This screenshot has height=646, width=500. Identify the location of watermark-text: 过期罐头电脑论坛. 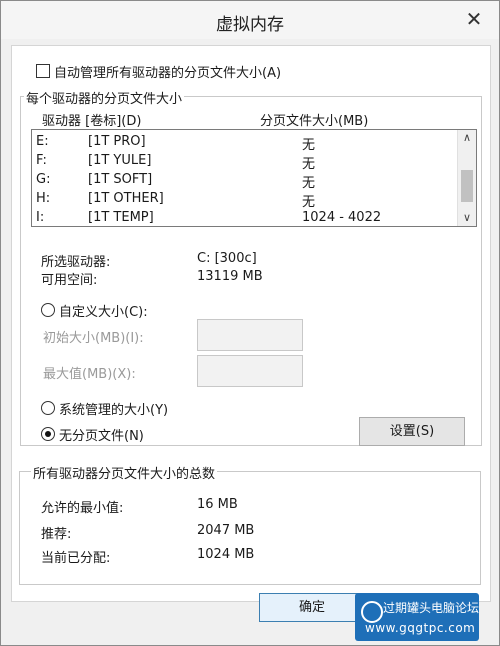
(431, 608).